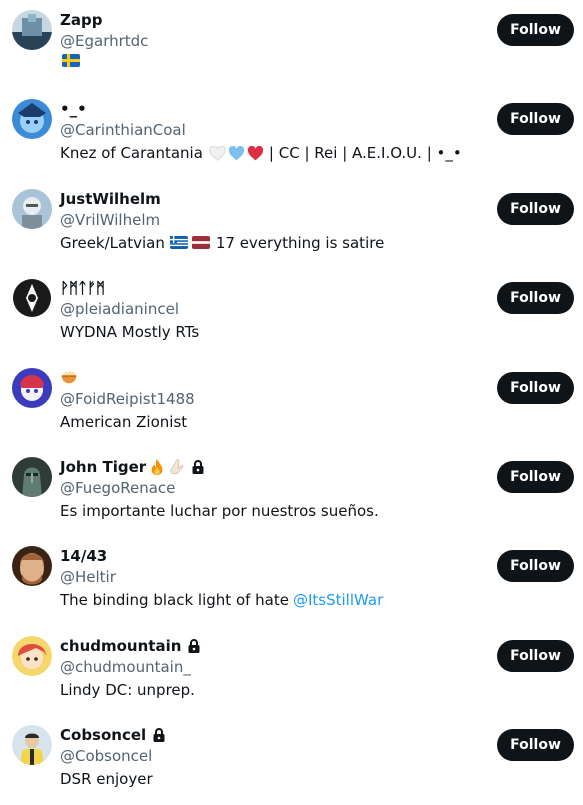  Describe the element at coordinates (110, 220) in the screenshot. I see `user-handle: @VrilWilhelm` at that location.